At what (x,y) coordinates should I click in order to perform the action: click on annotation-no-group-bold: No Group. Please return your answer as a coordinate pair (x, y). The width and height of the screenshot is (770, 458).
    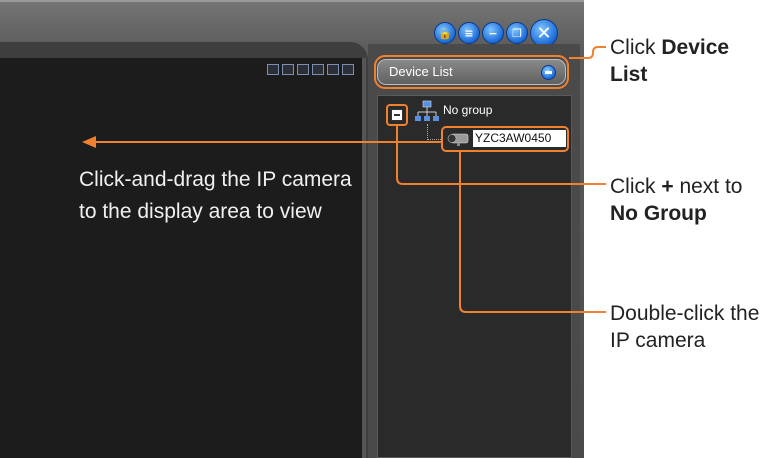
    Looking at the image, I should click on (658, 213).